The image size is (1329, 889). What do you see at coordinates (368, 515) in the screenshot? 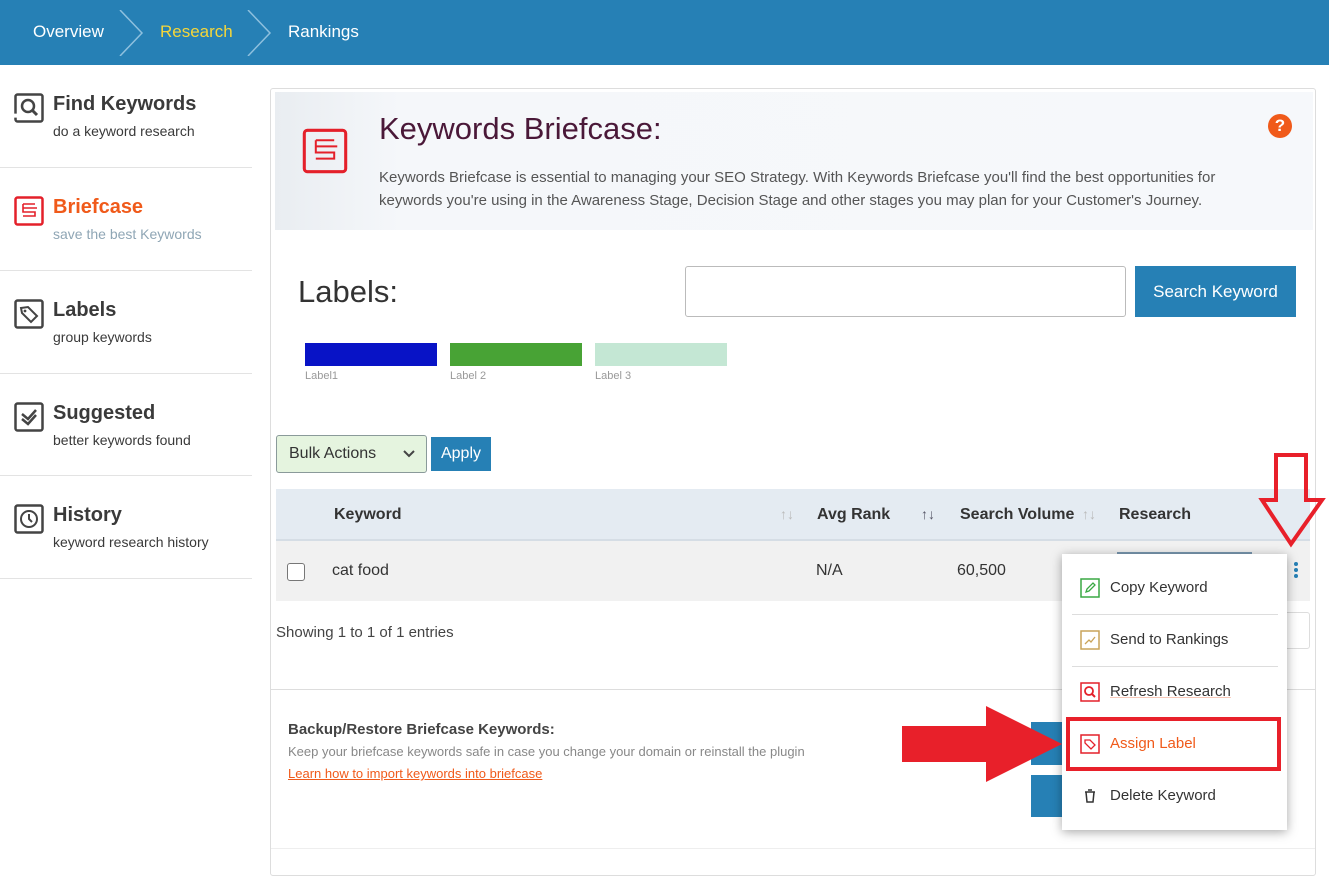
I see `column-keyword: Keyword` at bounding box center [368, 515].